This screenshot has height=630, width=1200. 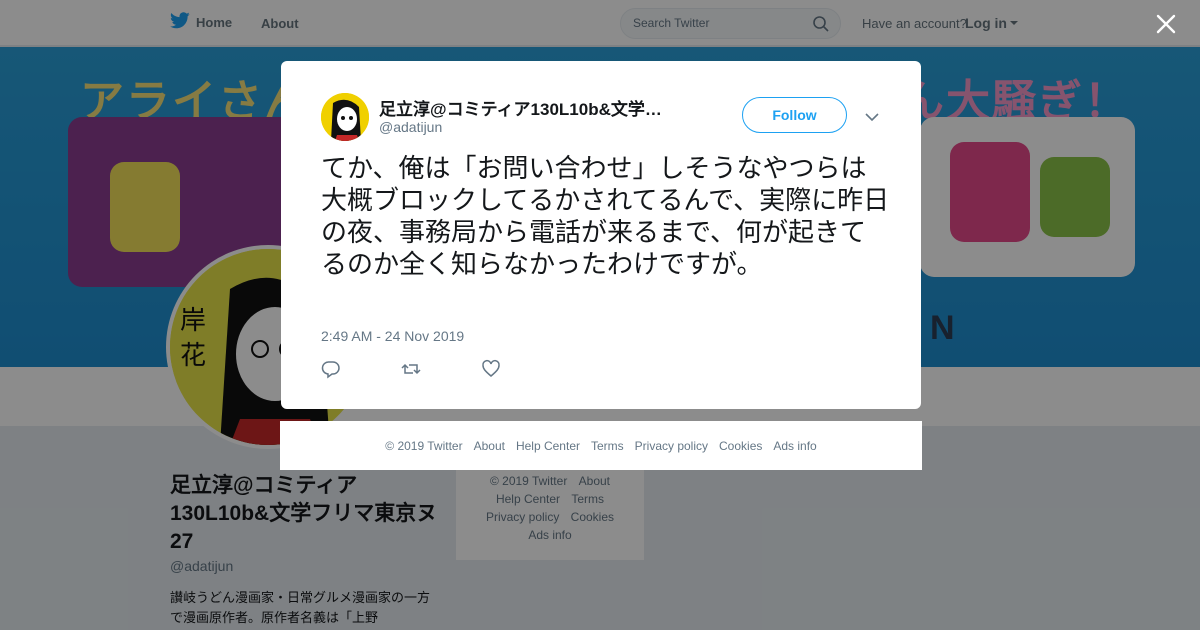 What do you see at coordinates (424, 445) in the screenshot?
I see `footer-copyright: © 2019 Twitter` at bounding box center [424, 445].